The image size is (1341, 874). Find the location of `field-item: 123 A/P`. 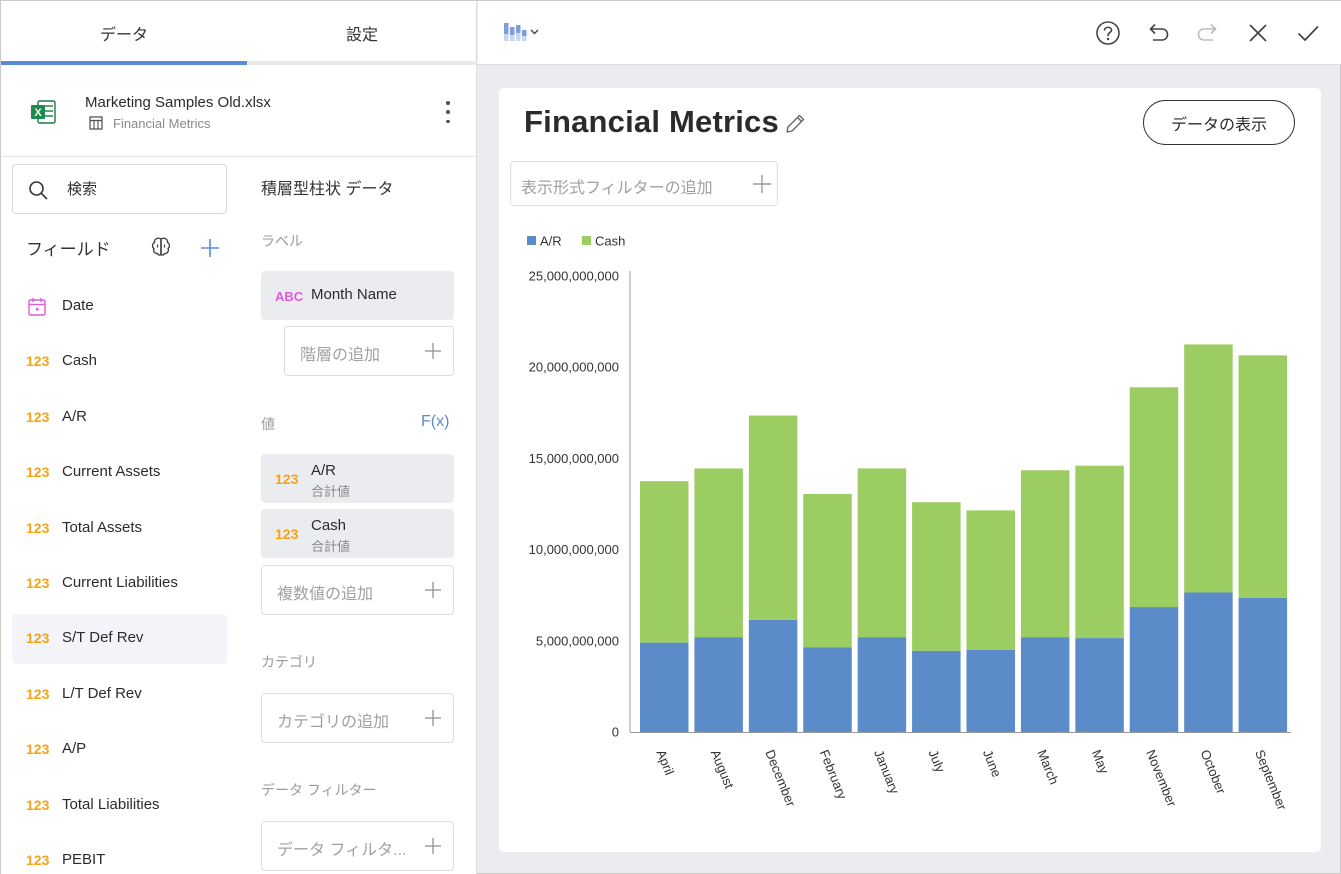

field-item: 123 A/P is located at coordinates (119, 750).